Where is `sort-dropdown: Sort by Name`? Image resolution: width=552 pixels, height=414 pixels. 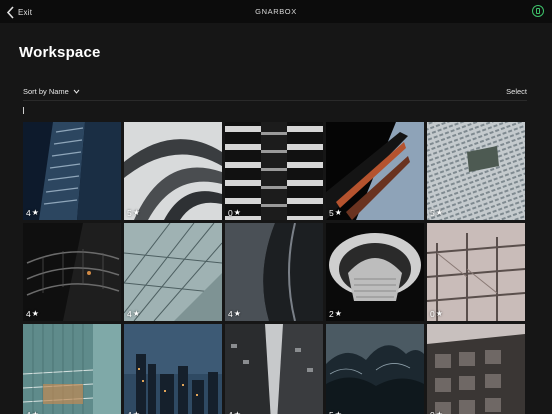 sort-dropdown: Sort by Name is located at coordinates (51, 91).